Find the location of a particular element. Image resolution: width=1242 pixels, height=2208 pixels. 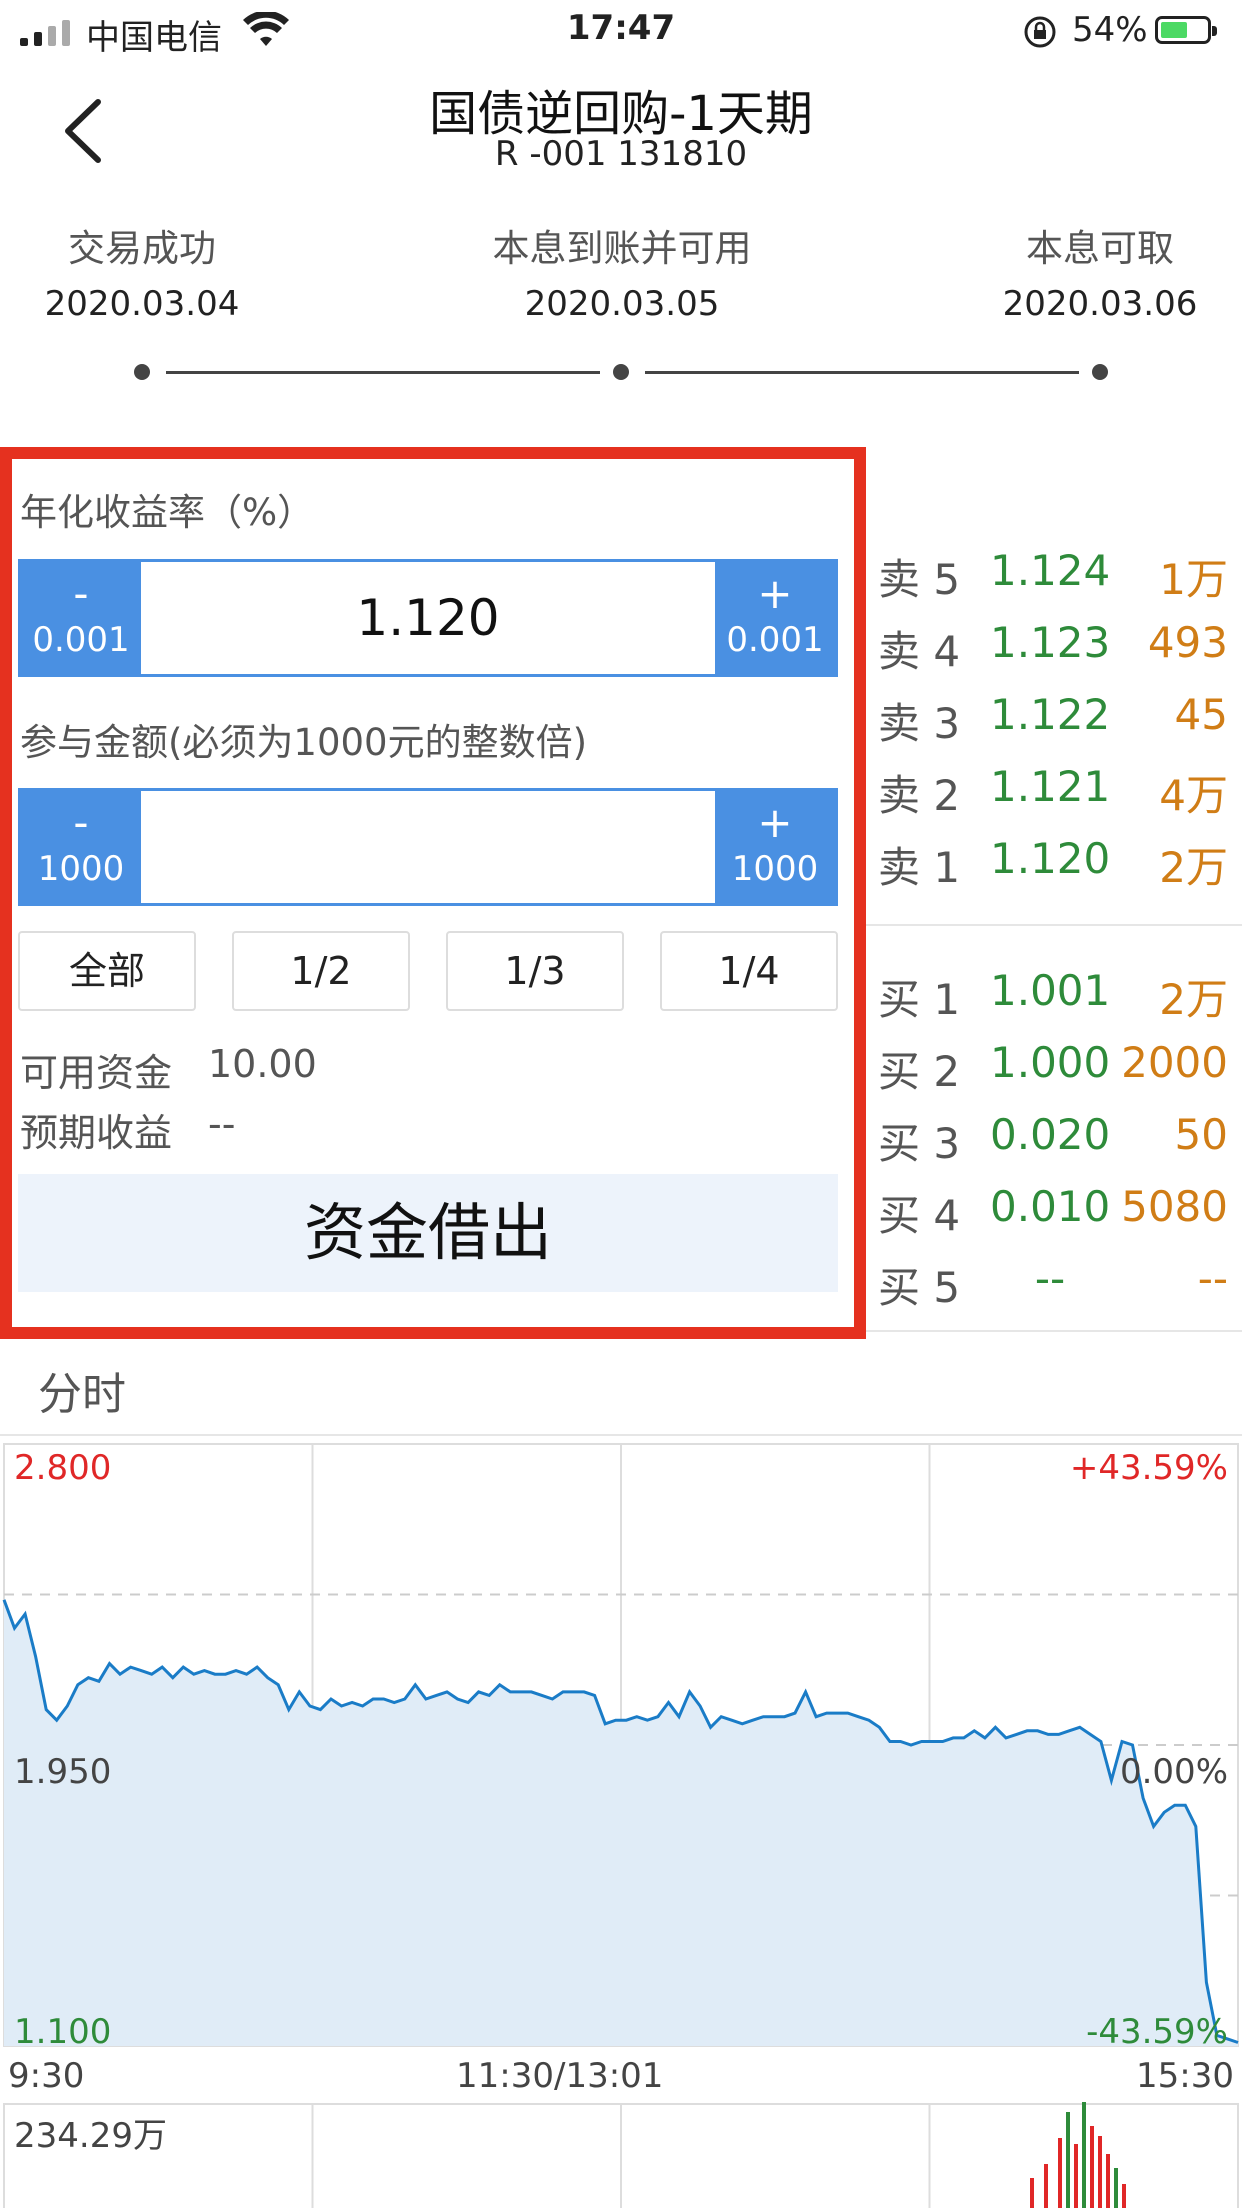

ask-row: 卖 5 1.124 1万 is located at coordinates (1053, 576).